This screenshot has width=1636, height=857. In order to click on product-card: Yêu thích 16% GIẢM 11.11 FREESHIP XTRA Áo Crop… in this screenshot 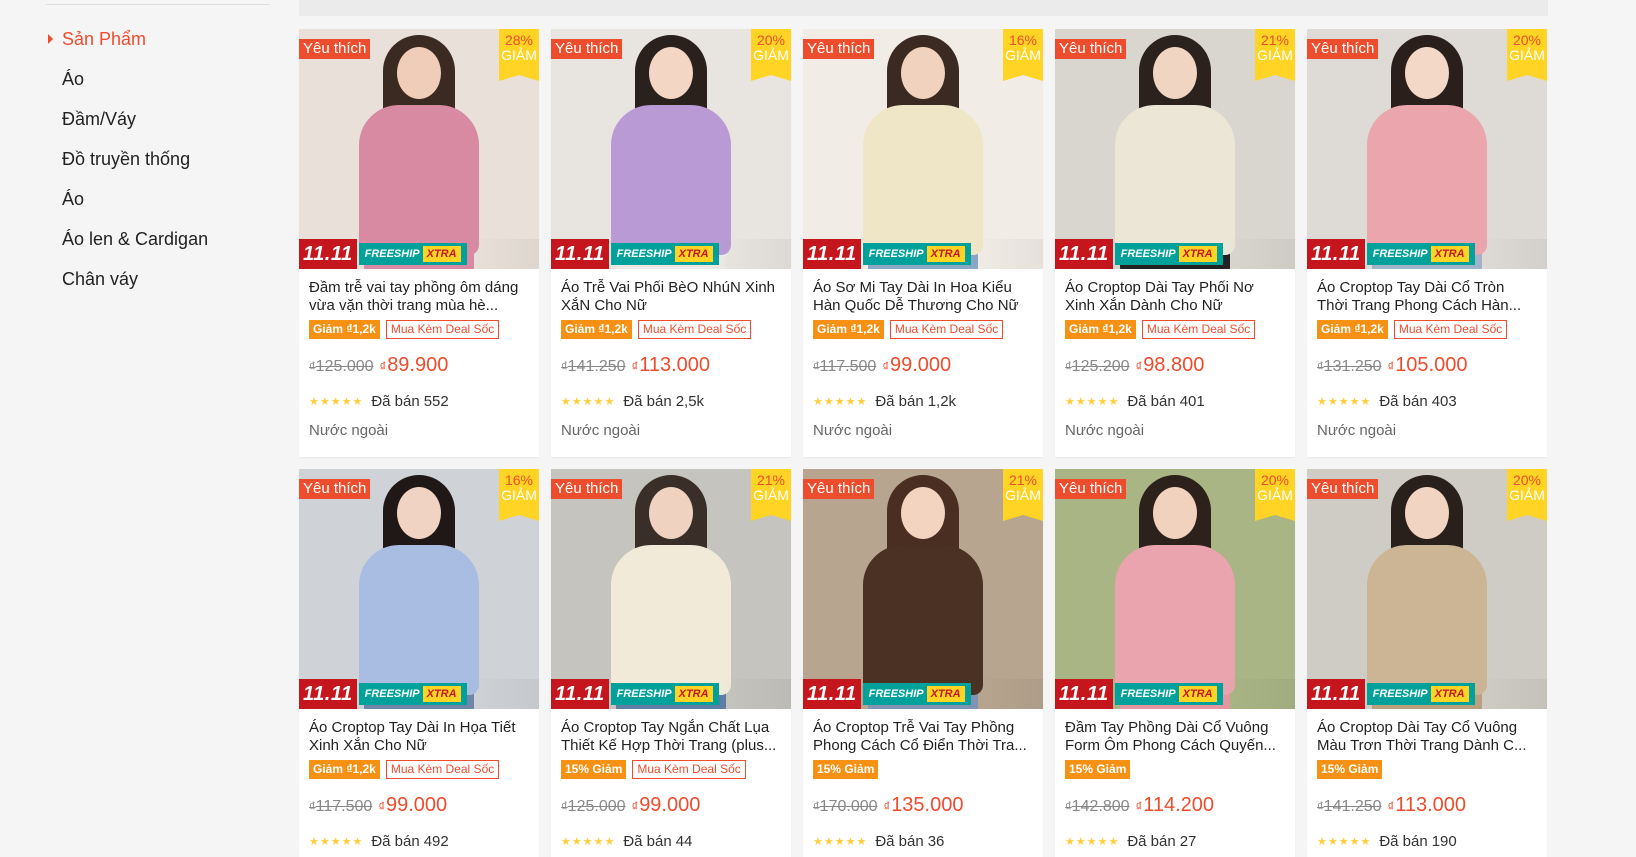, I will do `click(419, 663)`.